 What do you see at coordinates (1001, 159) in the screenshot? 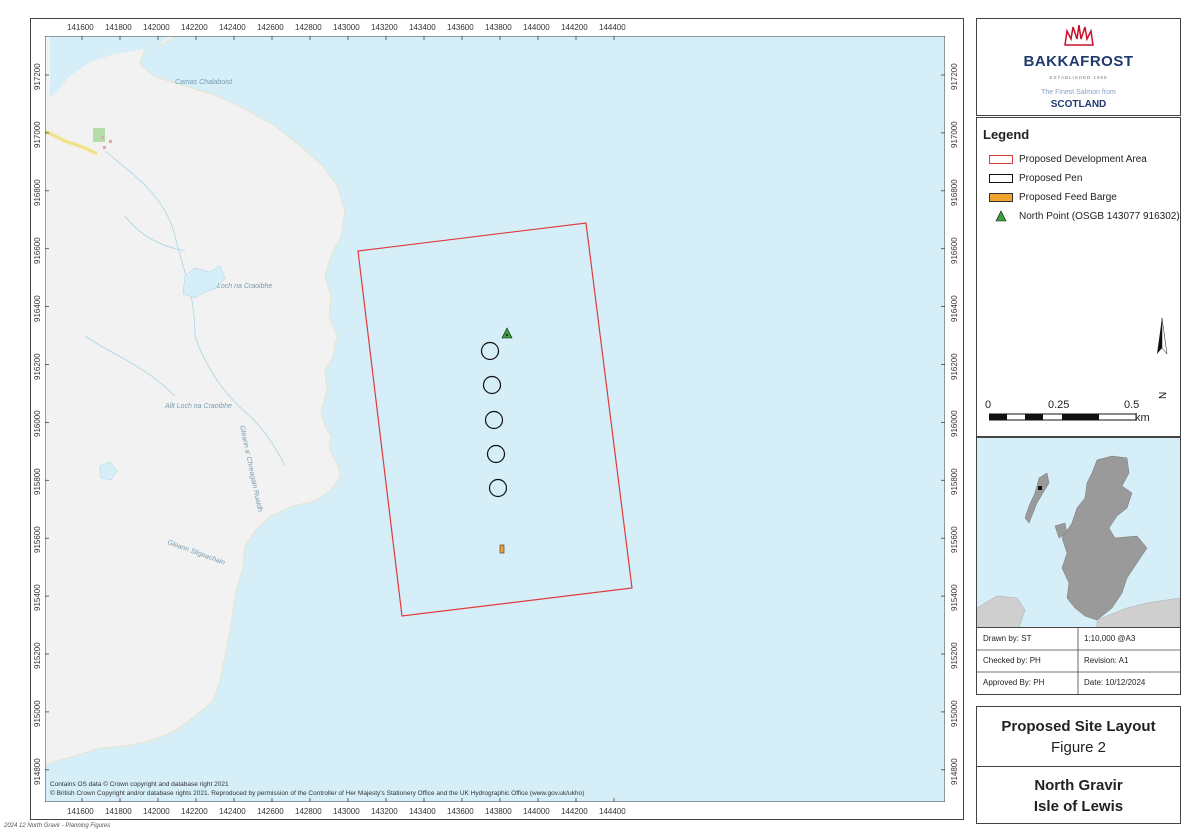
I see `red-outline-rectangle-icon` at bounding box center [1001, 159].